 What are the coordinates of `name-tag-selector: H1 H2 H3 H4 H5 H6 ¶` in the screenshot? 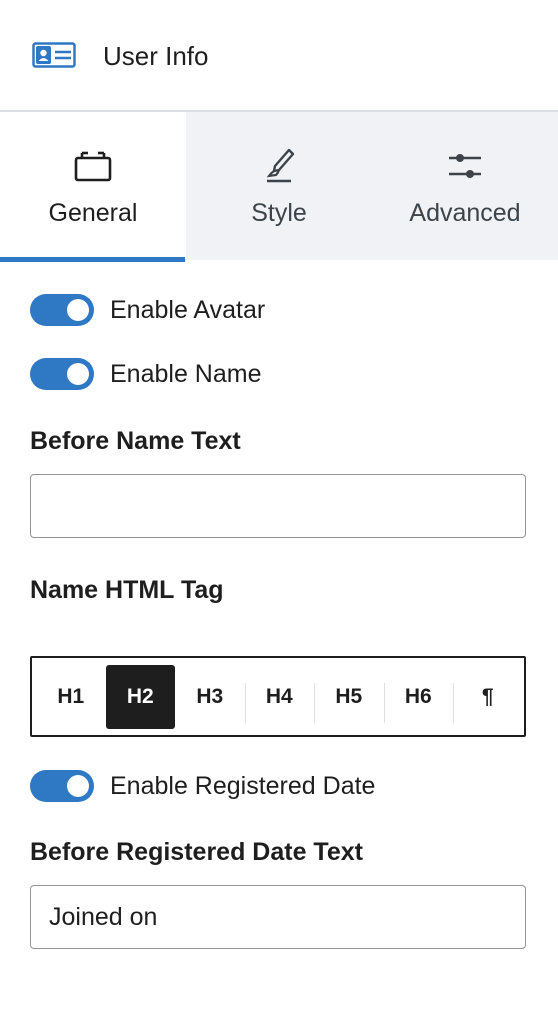 It's located at (278, 696).